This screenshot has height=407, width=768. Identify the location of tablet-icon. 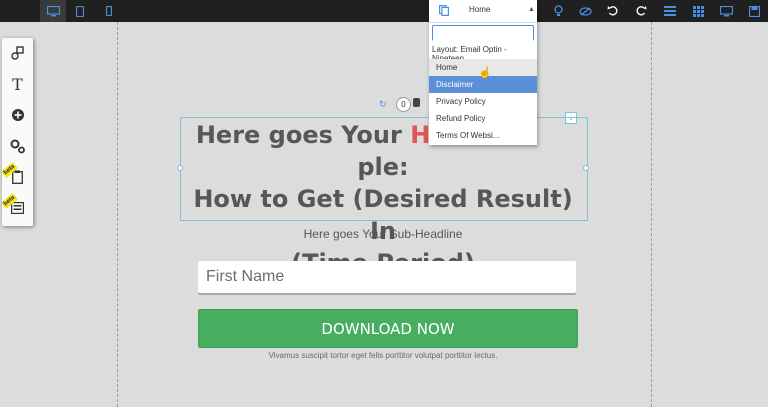
(80, 11).